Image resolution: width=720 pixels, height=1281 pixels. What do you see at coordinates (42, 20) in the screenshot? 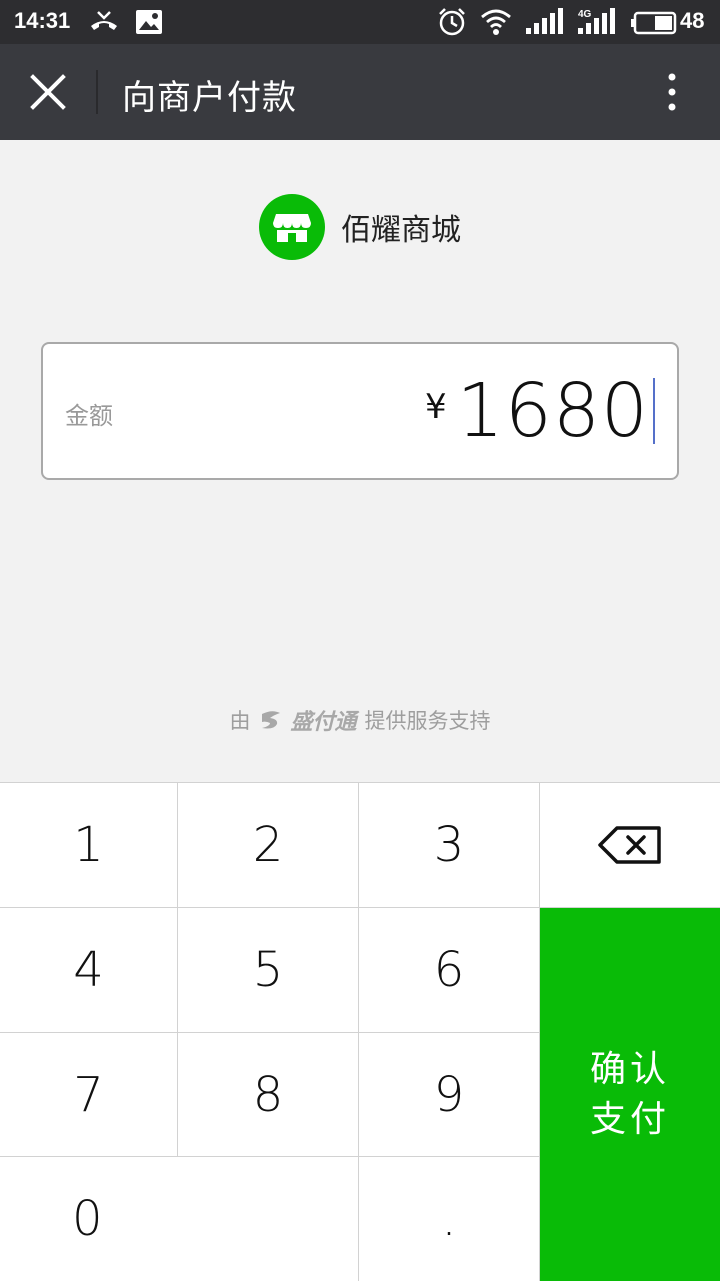
I see `status-time: 14:31` at bounding box center [42, 20].